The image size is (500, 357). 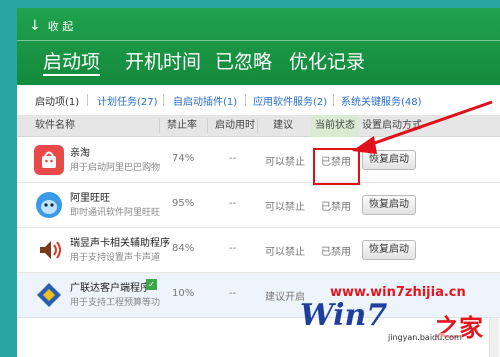 I want to click on collapse-button: ↓ 收 起, so click(x=51, y=26).